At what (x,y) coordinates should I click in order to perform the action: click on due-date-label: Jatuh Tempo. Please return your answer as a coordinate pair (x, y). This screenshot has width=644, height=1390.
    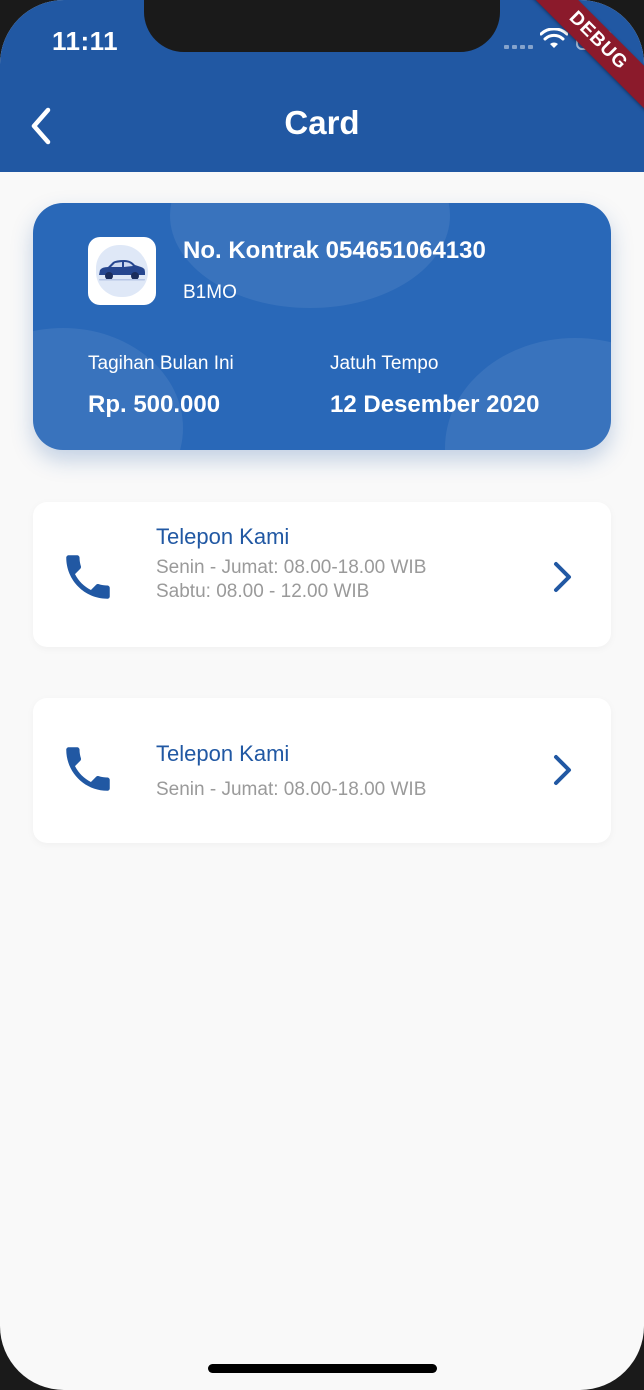
    Looking at the image, I should click on (384, 363).